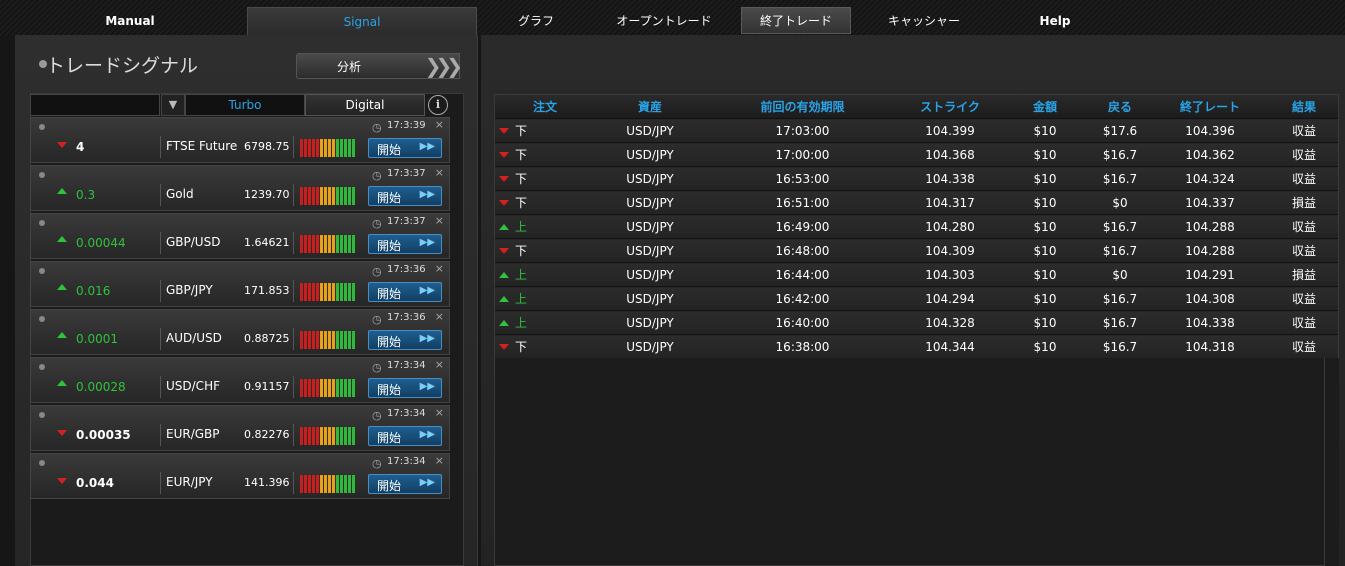  I want to click on order-direction: 下, so click(521, 251).